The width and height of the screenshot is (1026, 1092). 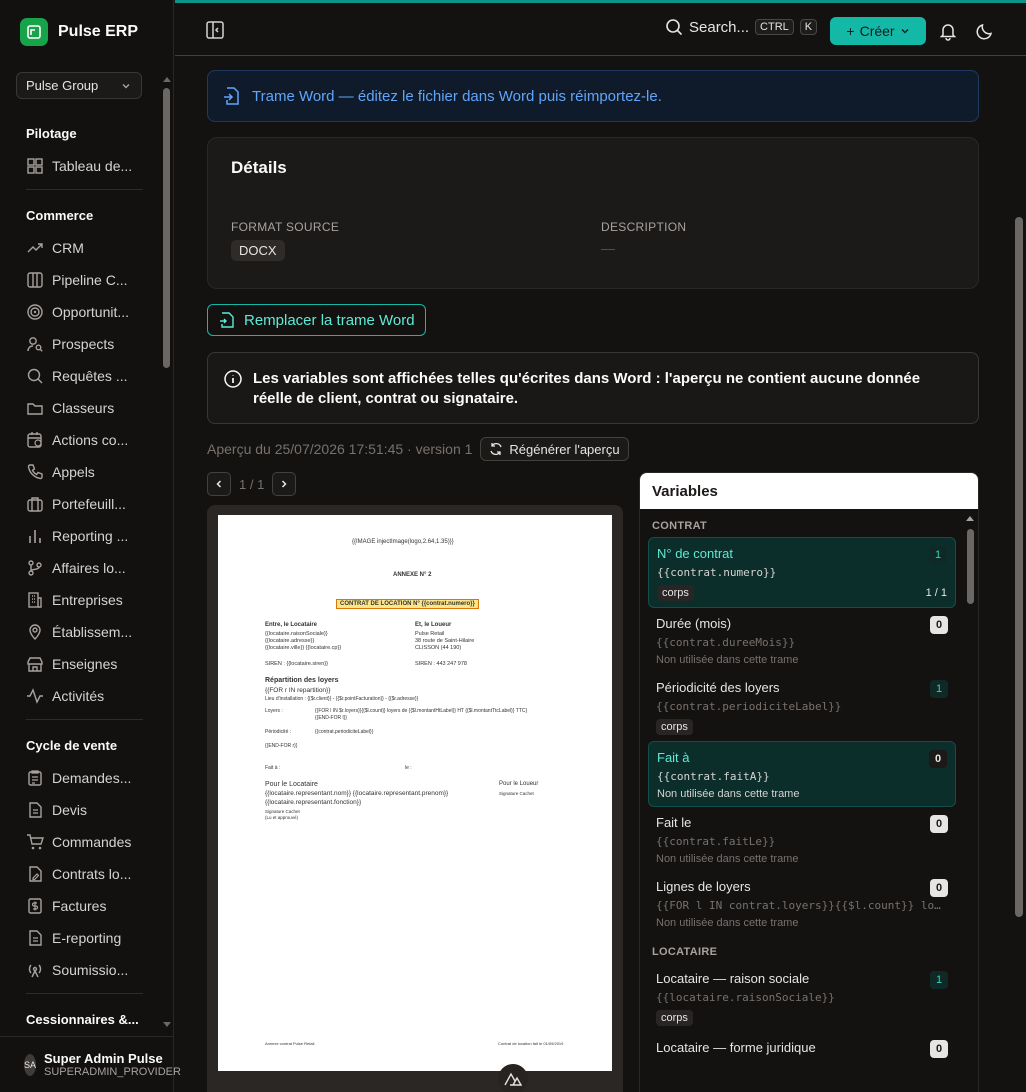 I want to click on theme-toggle-button, so click(x=985, y=32).